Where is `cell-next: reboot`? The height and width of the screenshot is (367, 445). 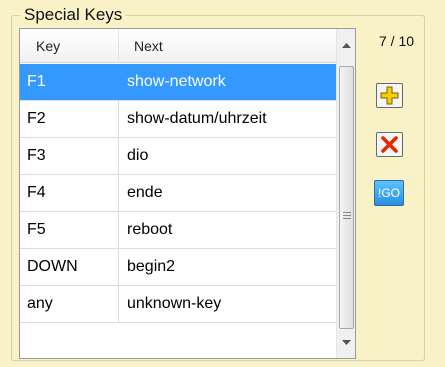 cell-next: reboot is located at coordinates (228, 230).